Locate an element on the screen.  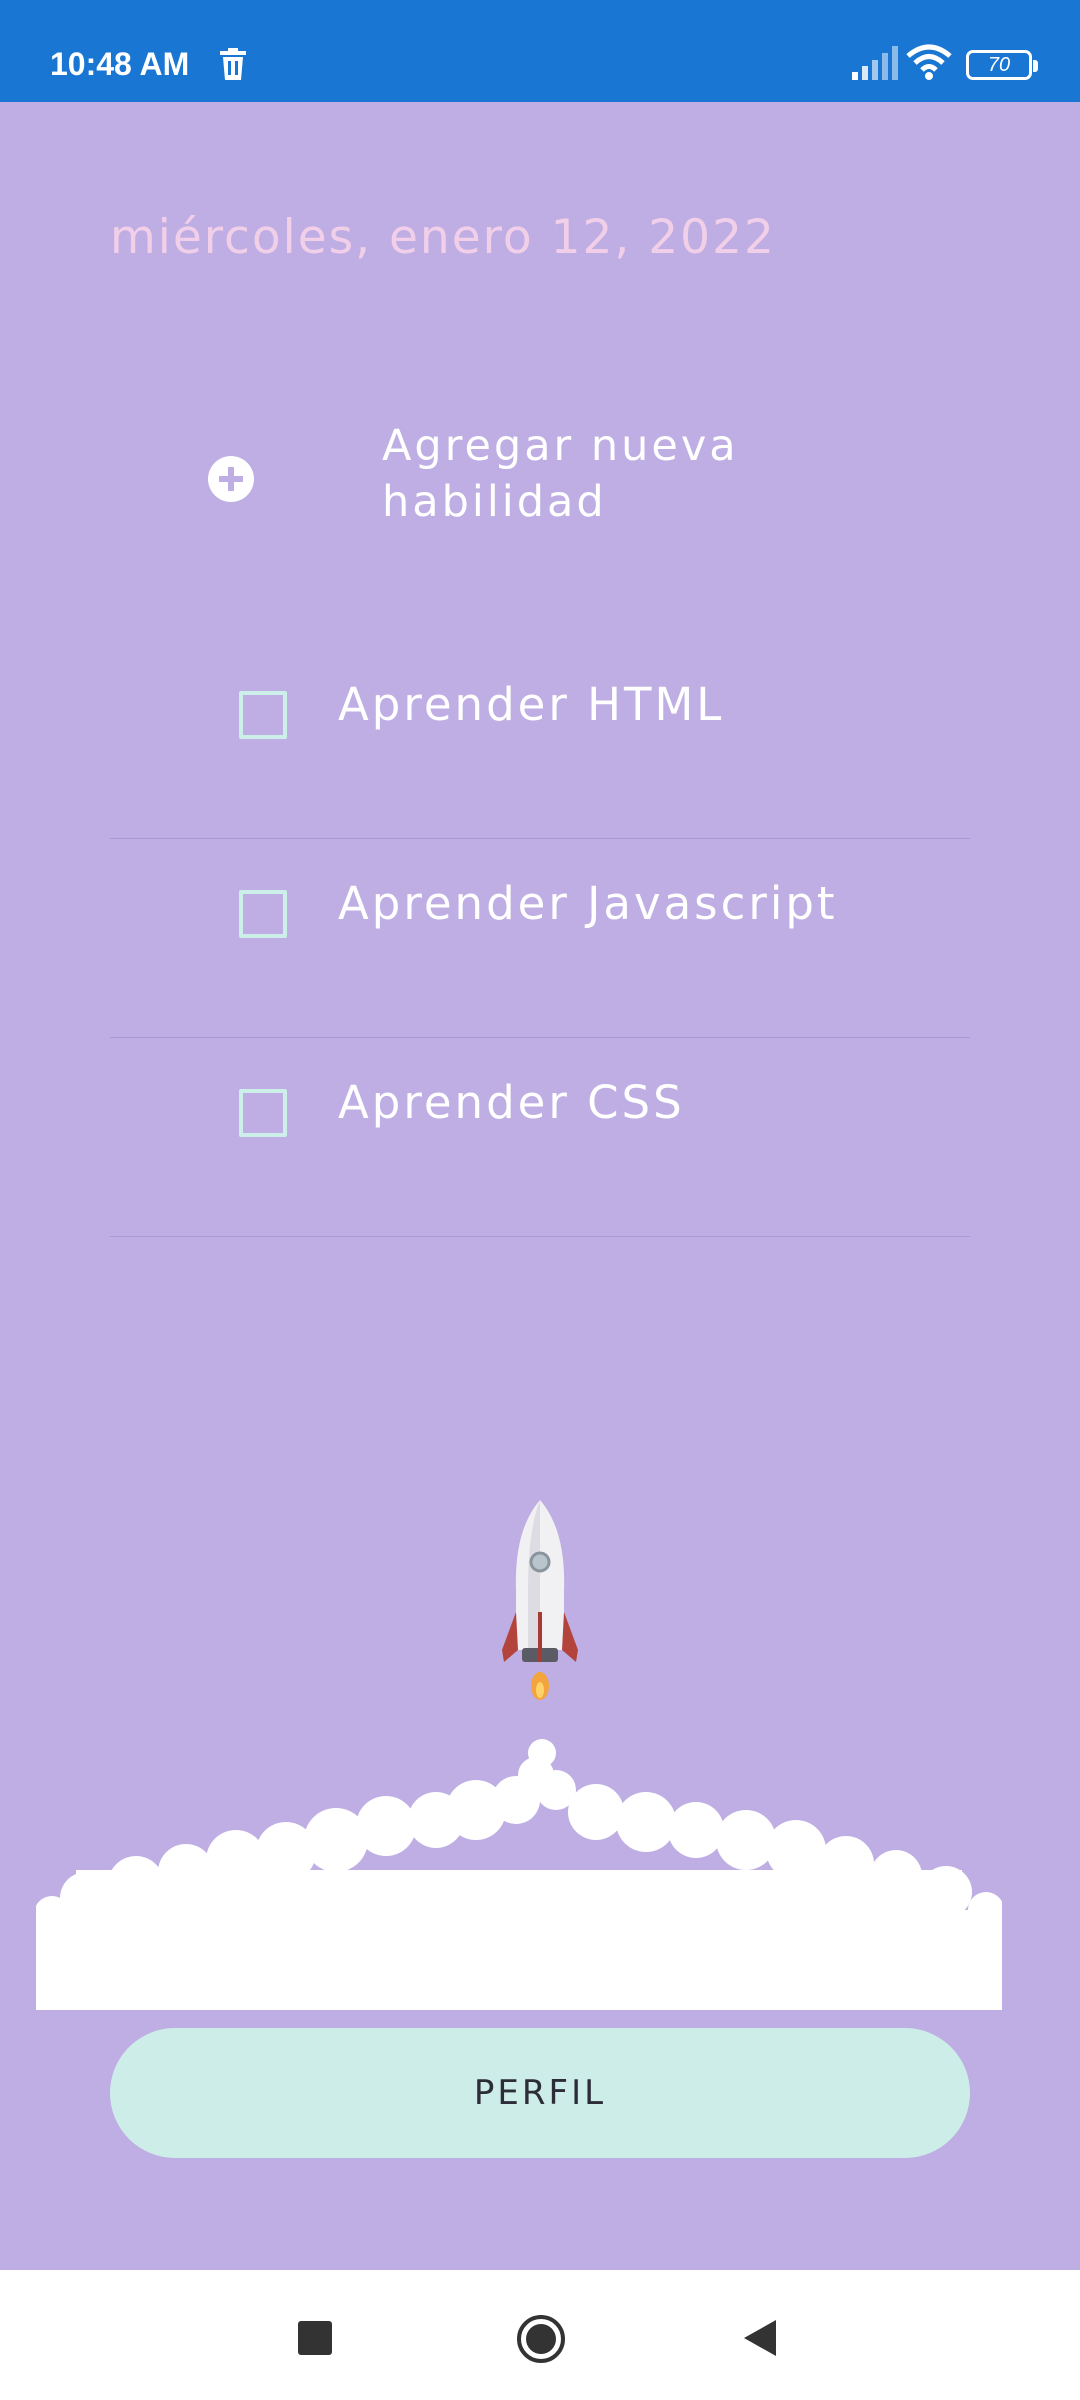
date-label: miércoles, enero 12, 2022 is located at coordinates (443, 237).